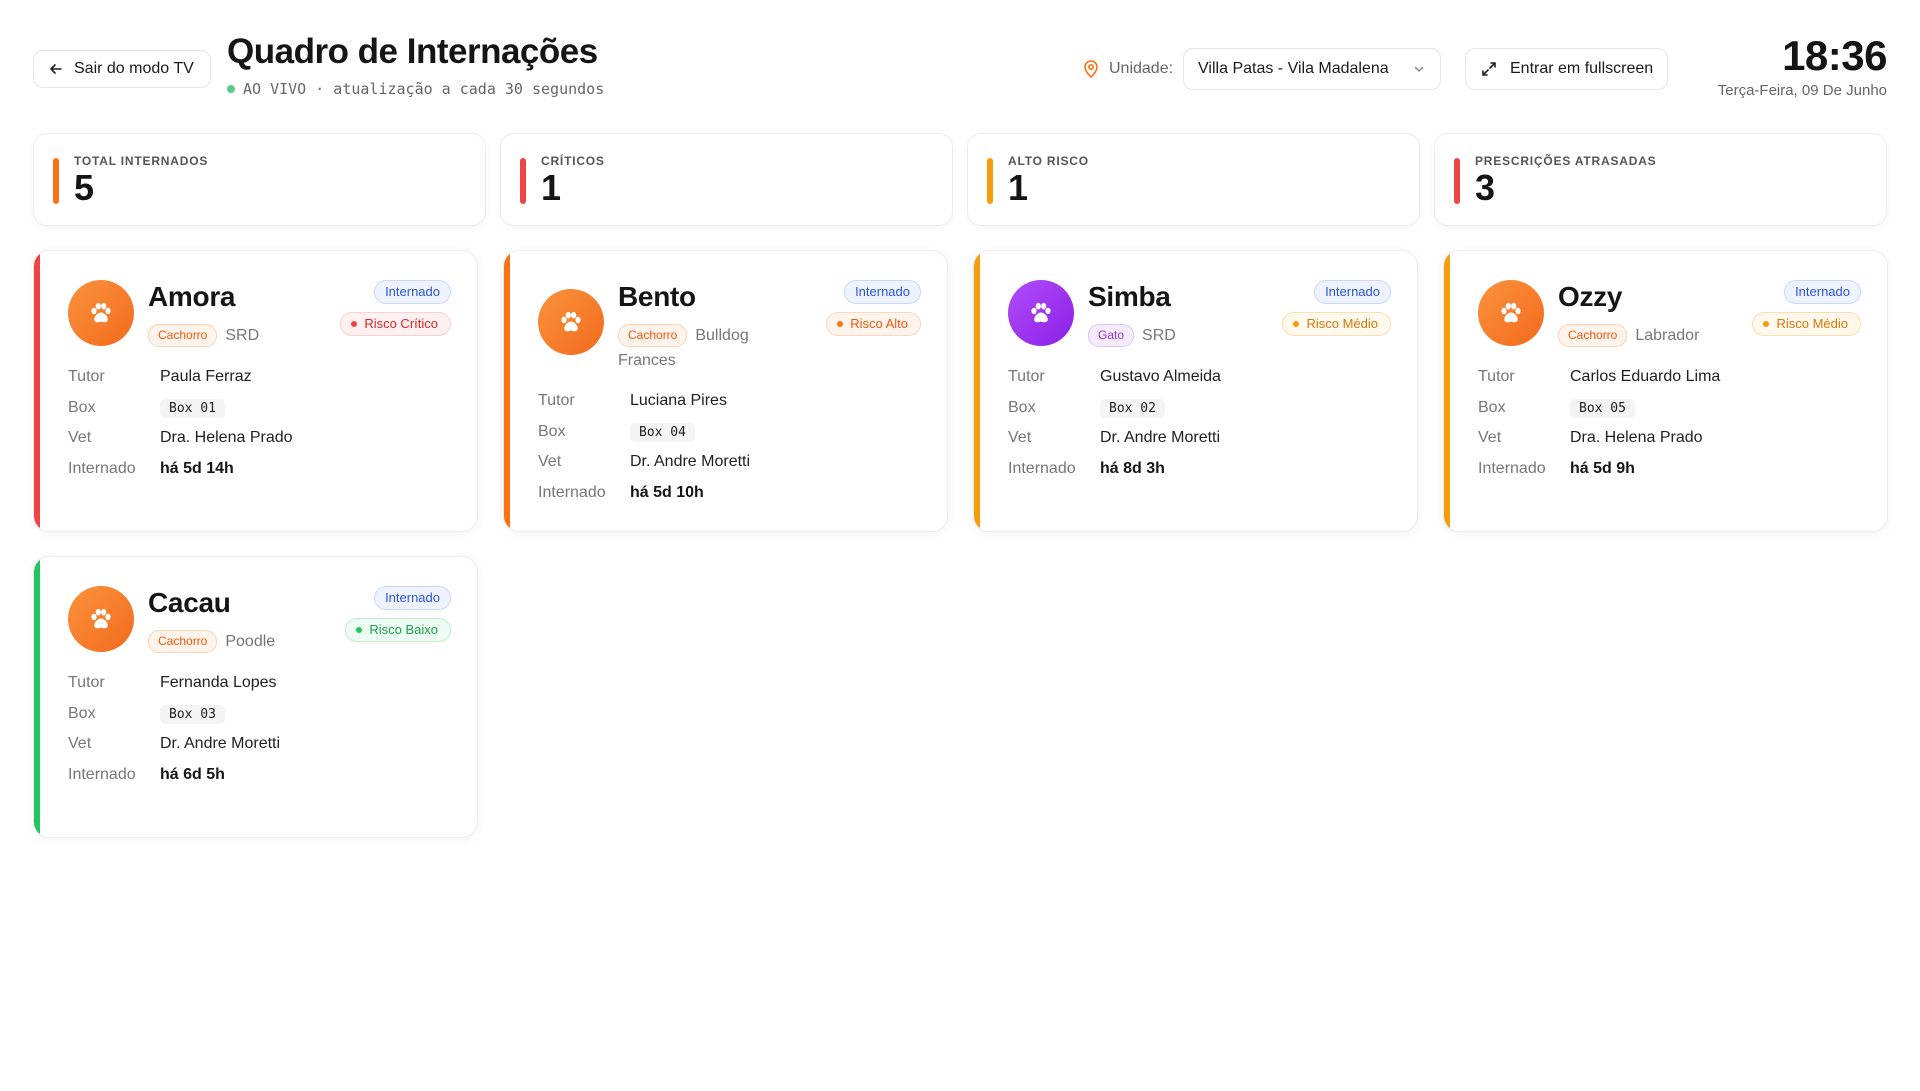  Describe the element at coordinates (1018, 187) in the screenshot. I see `stat-value: 1` at that location.